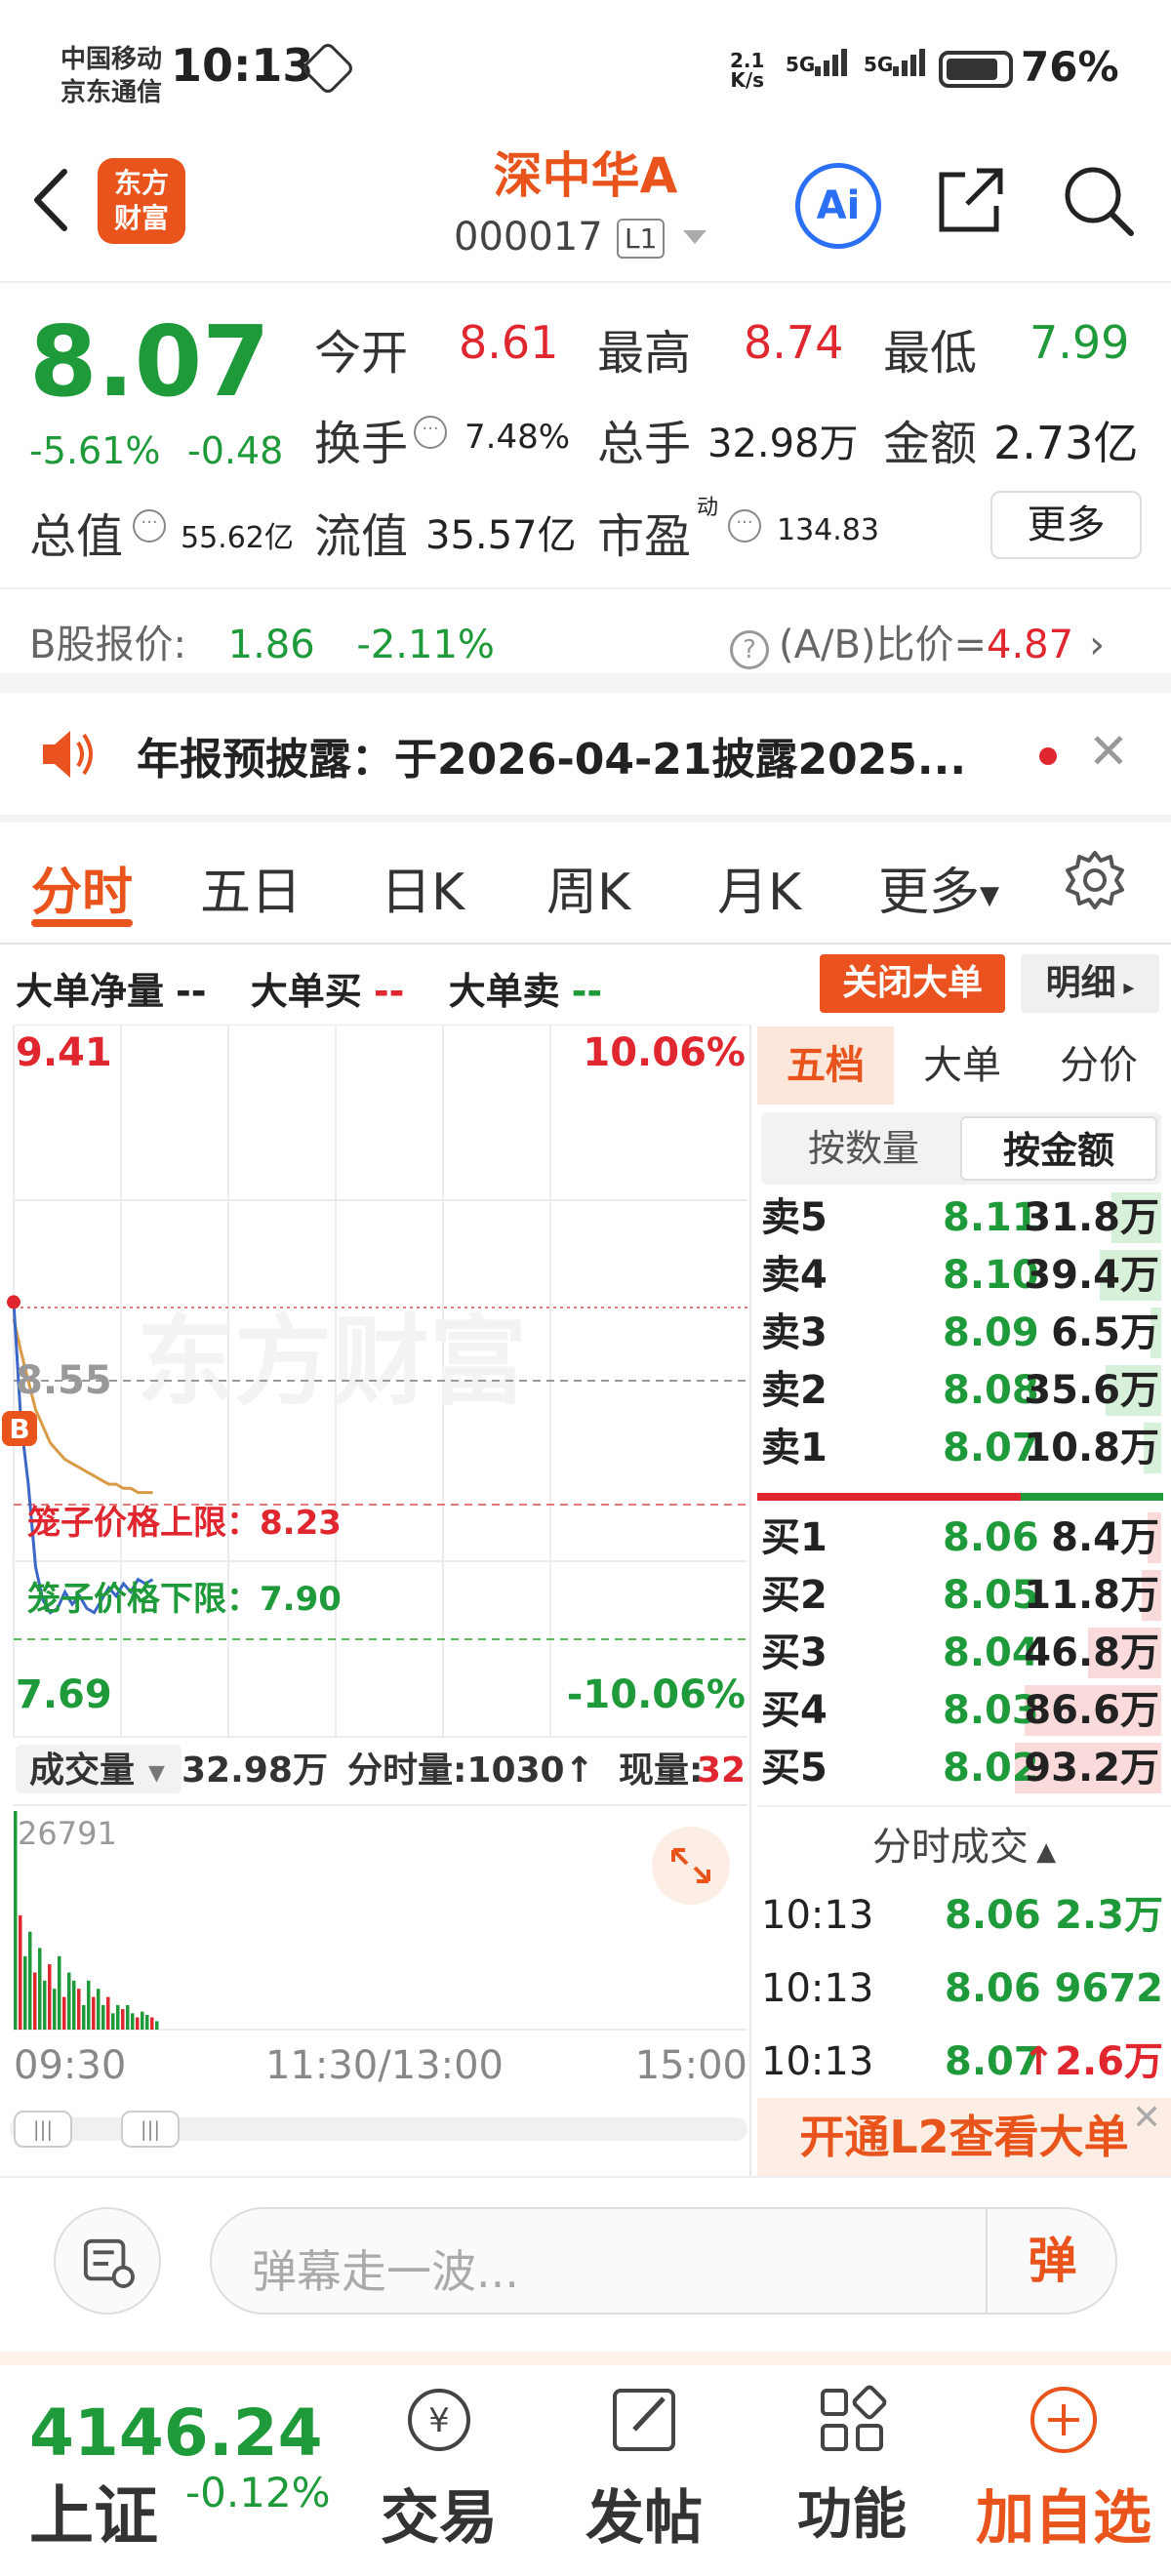 Image resolution: width=1171 pixels, height=2576 pixels. What do you see at coordinates (964, 1653) in the screenshot?
I see `bid-row: 买3 8.04 46.8万` at bounding box center [964, 1653].